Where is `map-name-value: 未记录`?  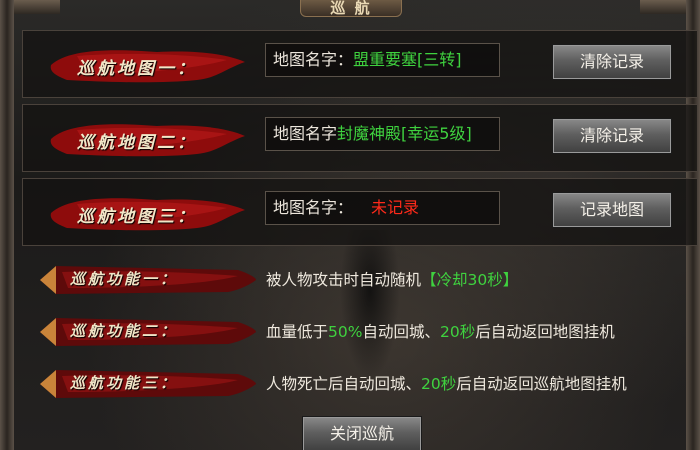
map-name-value: 未记录 is located at coordinates (395, 207).